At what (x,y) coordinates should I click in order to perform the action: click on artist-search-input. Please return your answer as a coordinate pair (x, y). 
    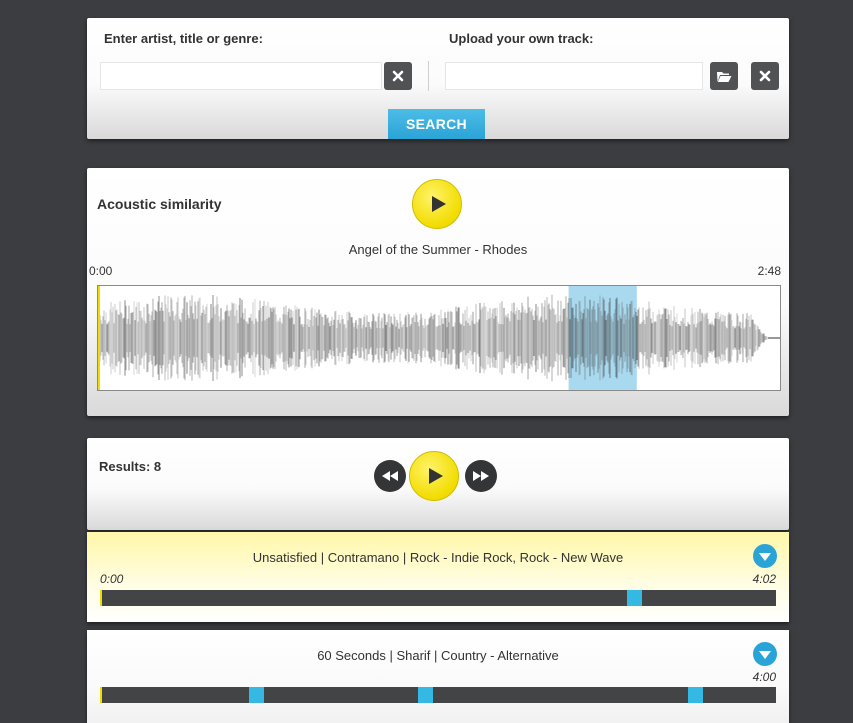
    Looking at the image, I should click on (241, 76).